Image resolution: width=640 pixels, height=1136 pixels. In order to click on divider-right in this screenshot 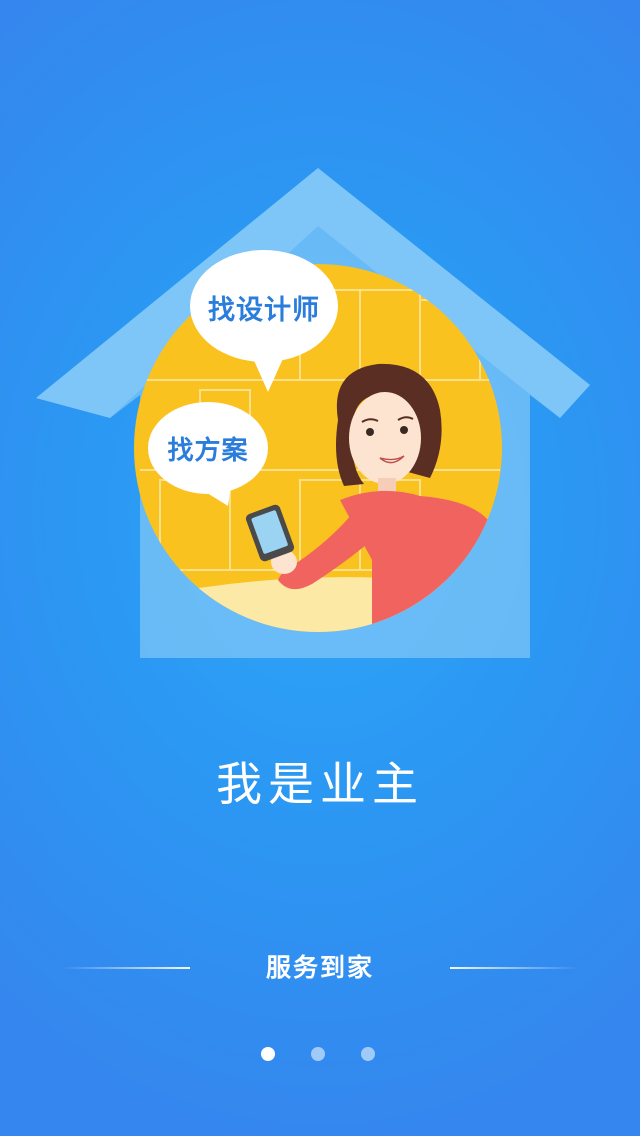, I will do `click(514, 968)`.